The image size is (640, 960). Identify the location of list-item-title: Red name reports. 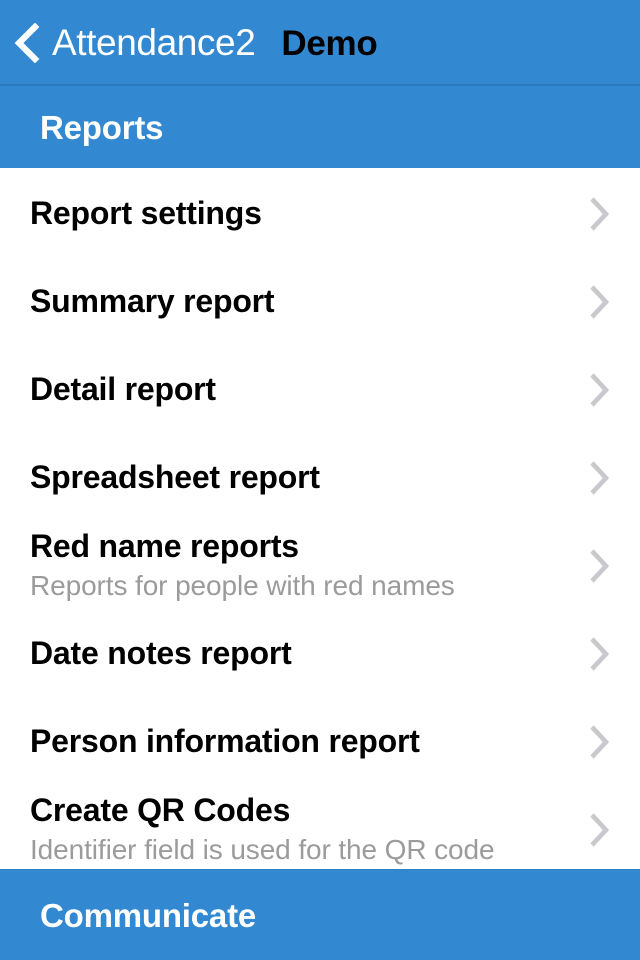
(164, 546).